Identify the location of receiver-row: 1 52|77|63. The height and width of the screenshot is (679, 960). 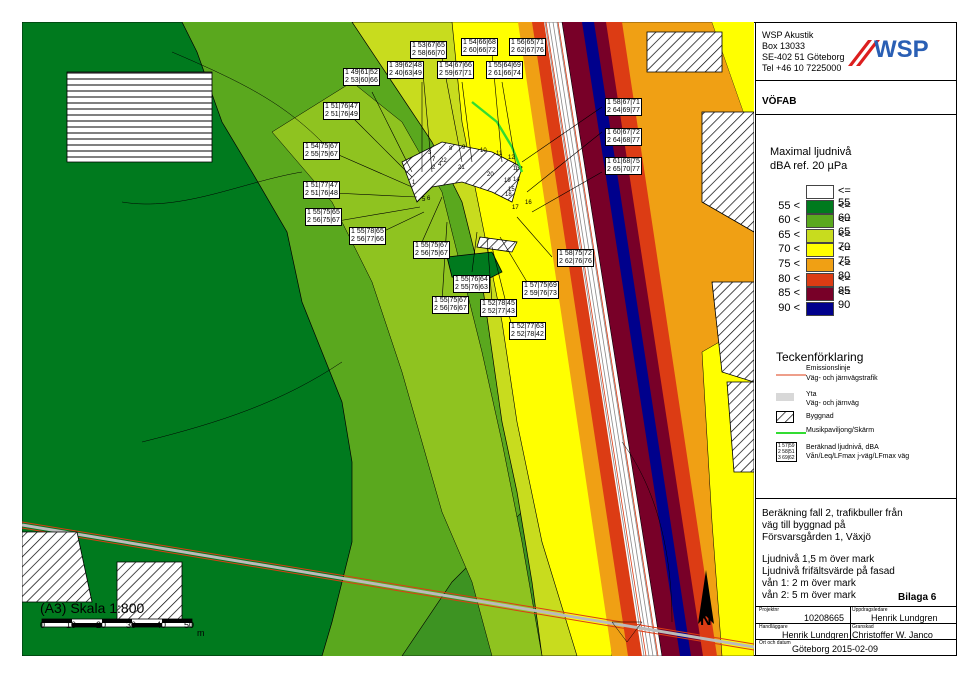
(527, 326).